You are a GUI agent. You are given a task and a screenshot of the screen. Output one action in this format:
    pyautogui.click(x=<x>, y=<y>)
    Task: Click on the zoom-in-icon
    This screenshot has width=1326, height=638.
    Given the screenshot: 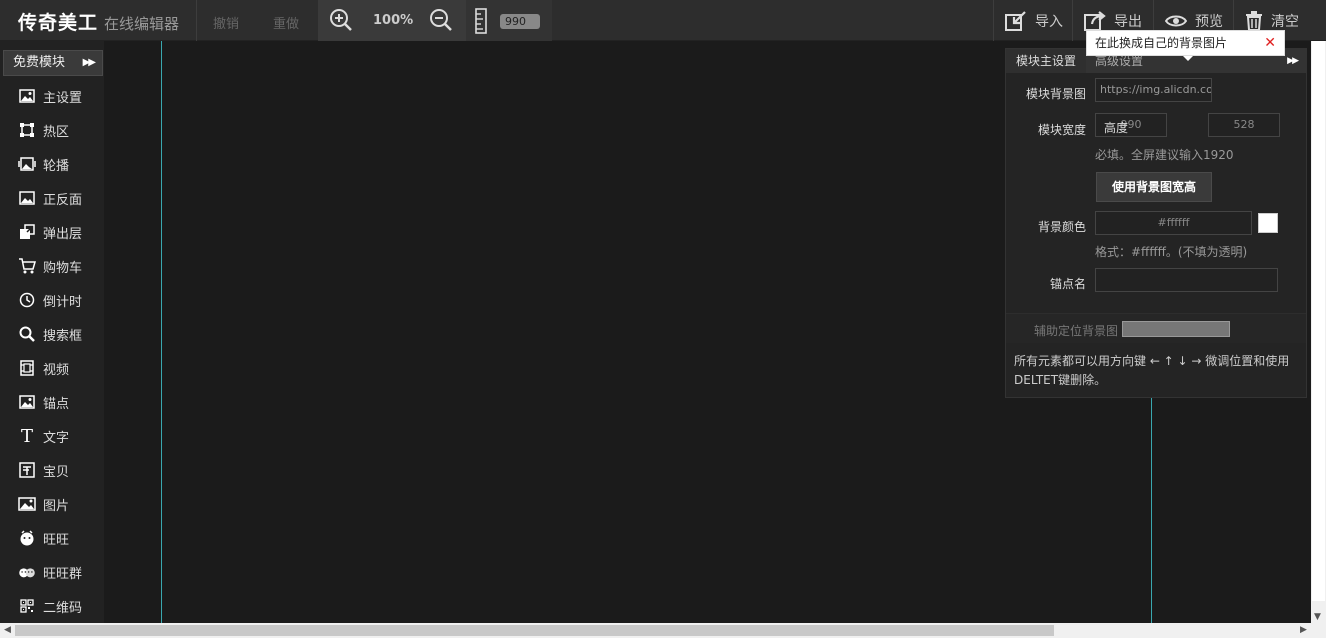 What is the action you would take?
    pyautogui.click(x=341, y=20)
    